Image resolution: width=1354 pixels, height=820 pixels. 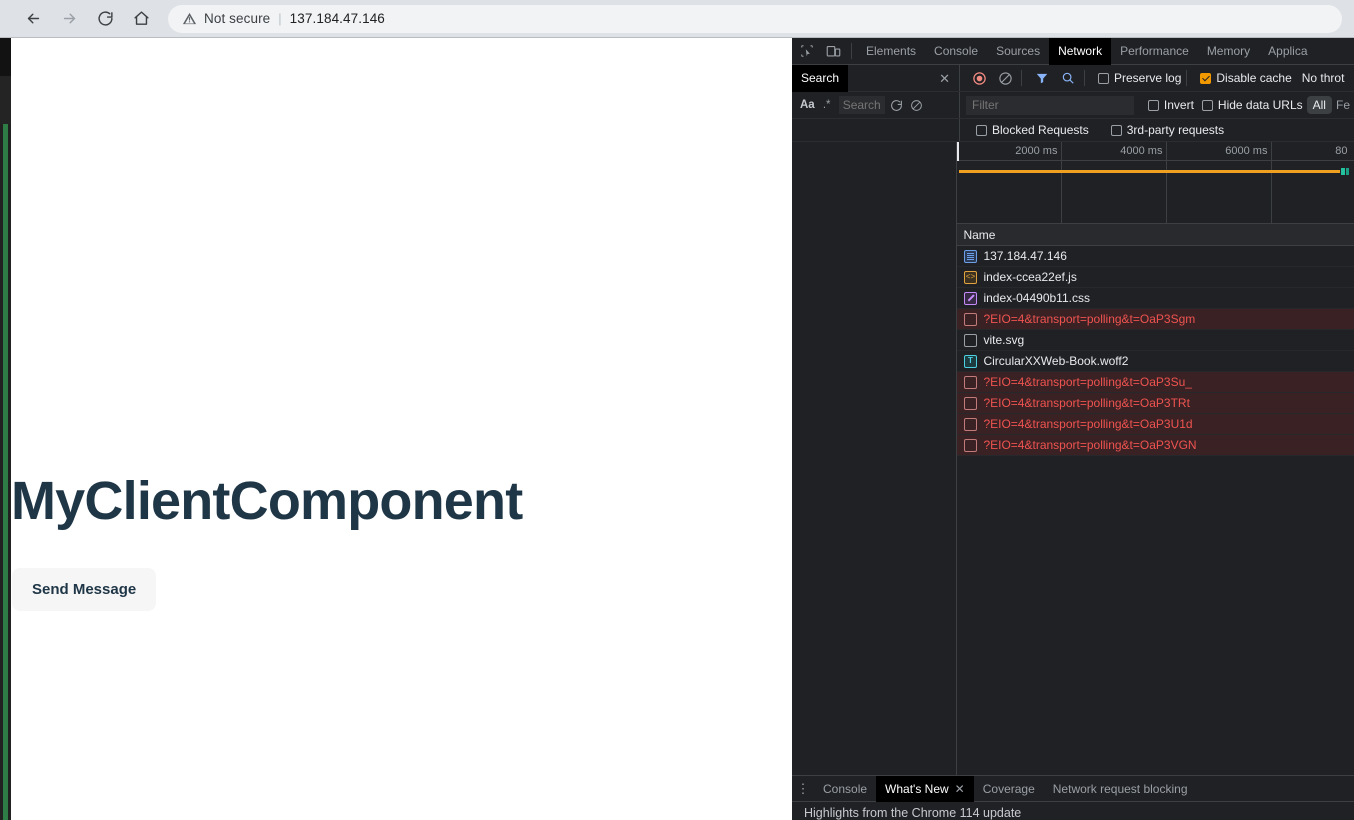 What do you see at coordinates (807, 51) in the screenshot?
I see `inspect-element-icon` at bounding box center [807, 51].